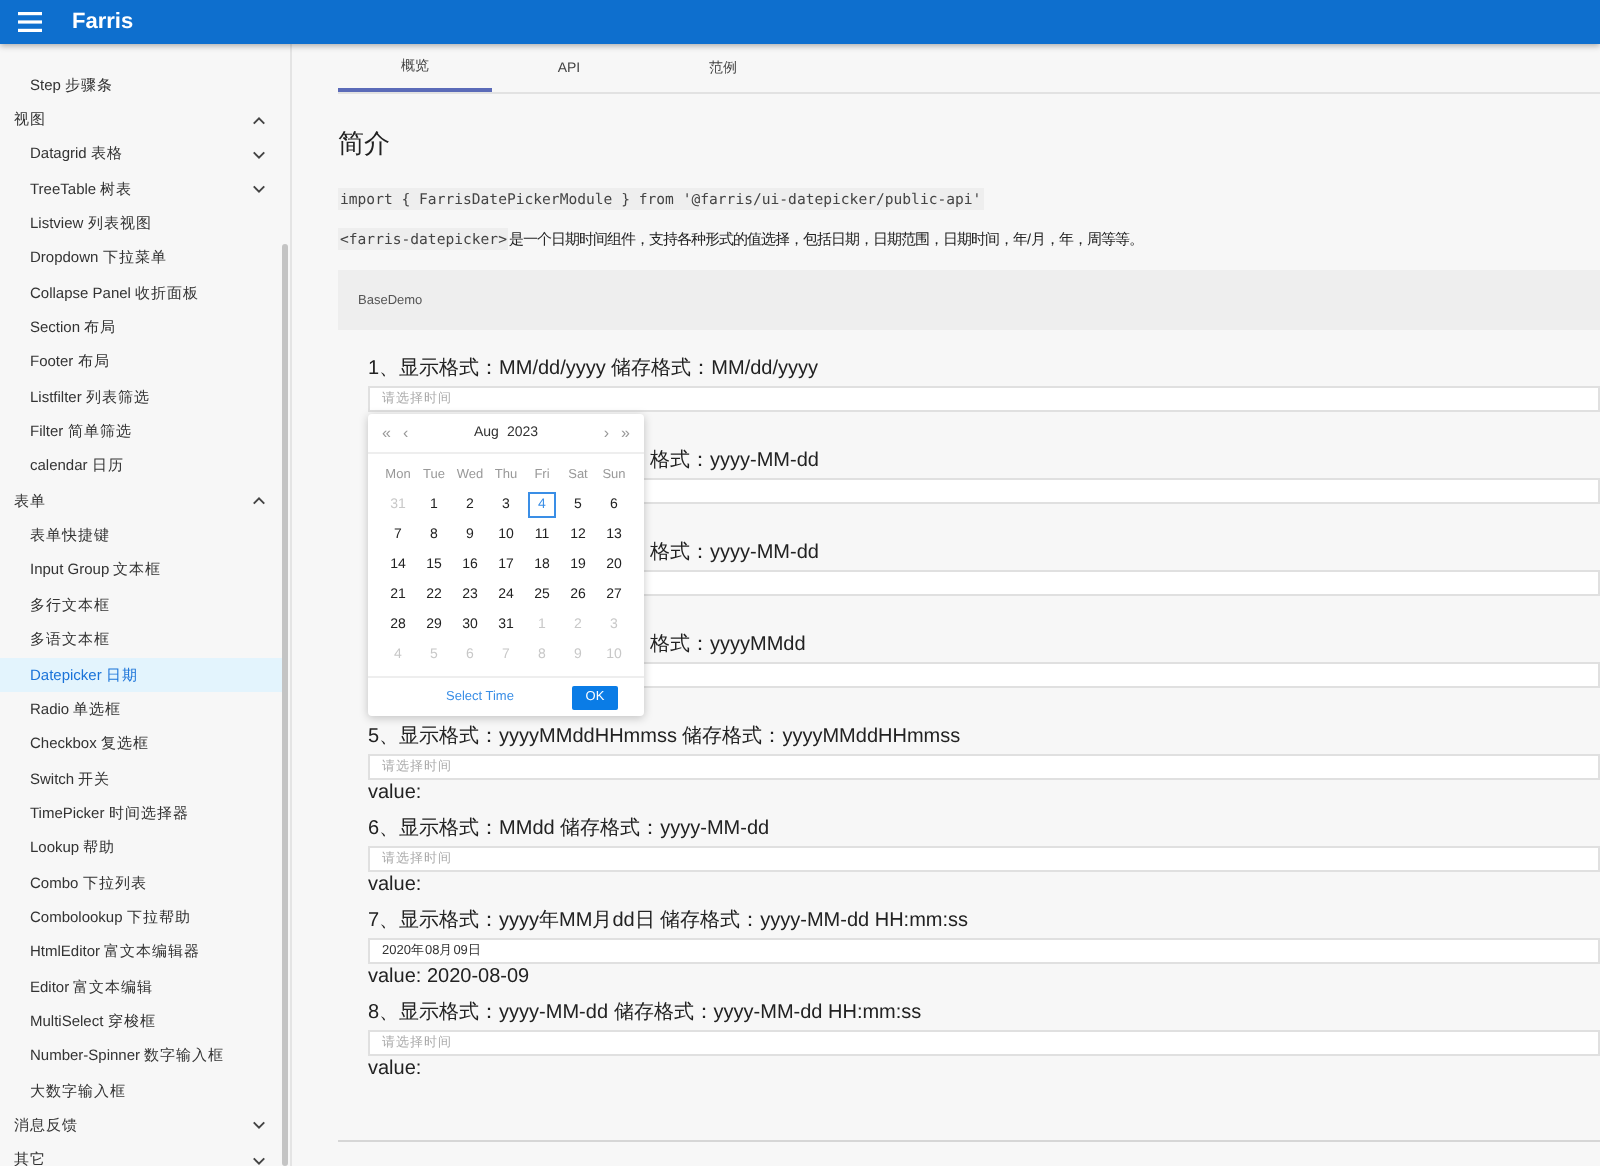 This screenshot has height=1166, width=1600. Describe the element at coordinates (645, 1013) in the screenshot. I see `demo-label: 8、显示格式：yyyy-MM-dd 储存格式：yyyy-MM-dd HH:mm:ss` at that location.